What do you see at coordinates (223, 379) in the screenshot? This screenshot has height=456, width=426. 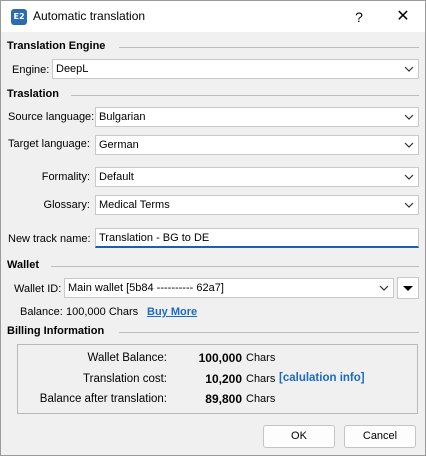 I see `translation-cost-value: 10,200` at bounding box center [223, 379].